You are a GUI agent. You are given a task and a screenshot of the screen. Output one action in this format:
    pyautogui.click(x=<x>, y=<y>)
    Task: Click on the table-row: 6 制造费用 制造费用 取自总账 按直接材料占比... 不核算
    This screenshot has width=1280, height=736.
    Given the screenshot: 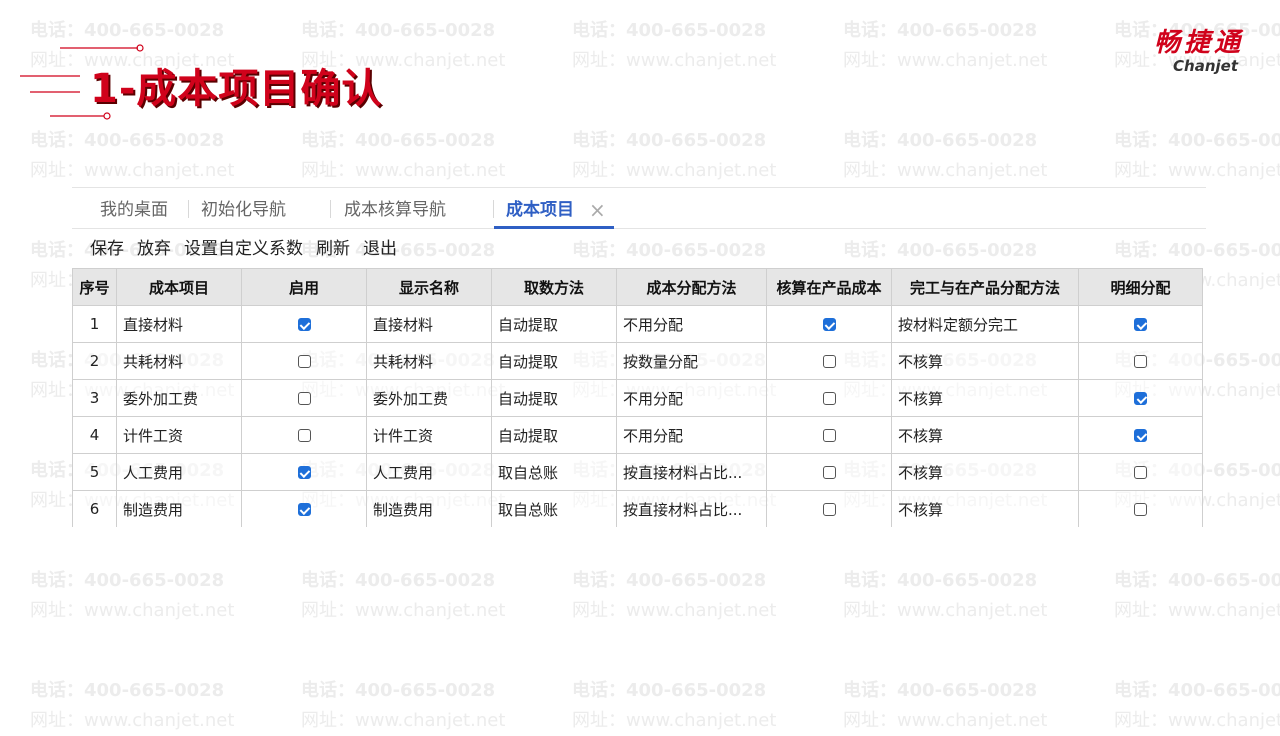 What is the action you would take?
    pyautogui.click(x=637, y=508)
    